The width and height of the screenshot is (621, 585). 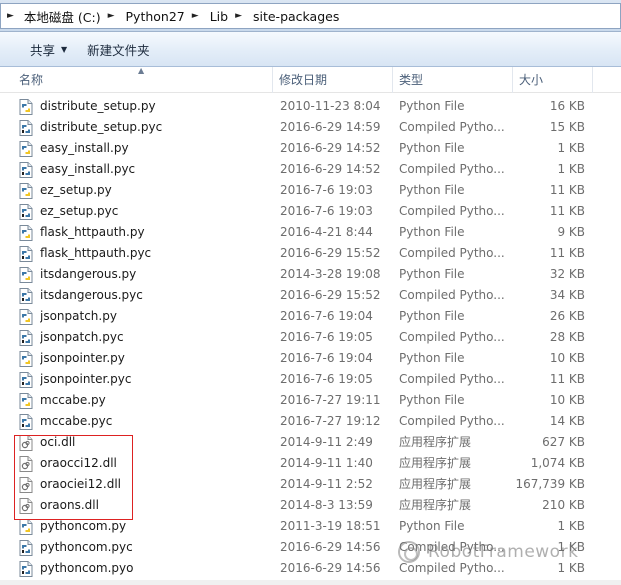 I want to click on file-name: distribute_setup.py, so click(x=155, y=106).